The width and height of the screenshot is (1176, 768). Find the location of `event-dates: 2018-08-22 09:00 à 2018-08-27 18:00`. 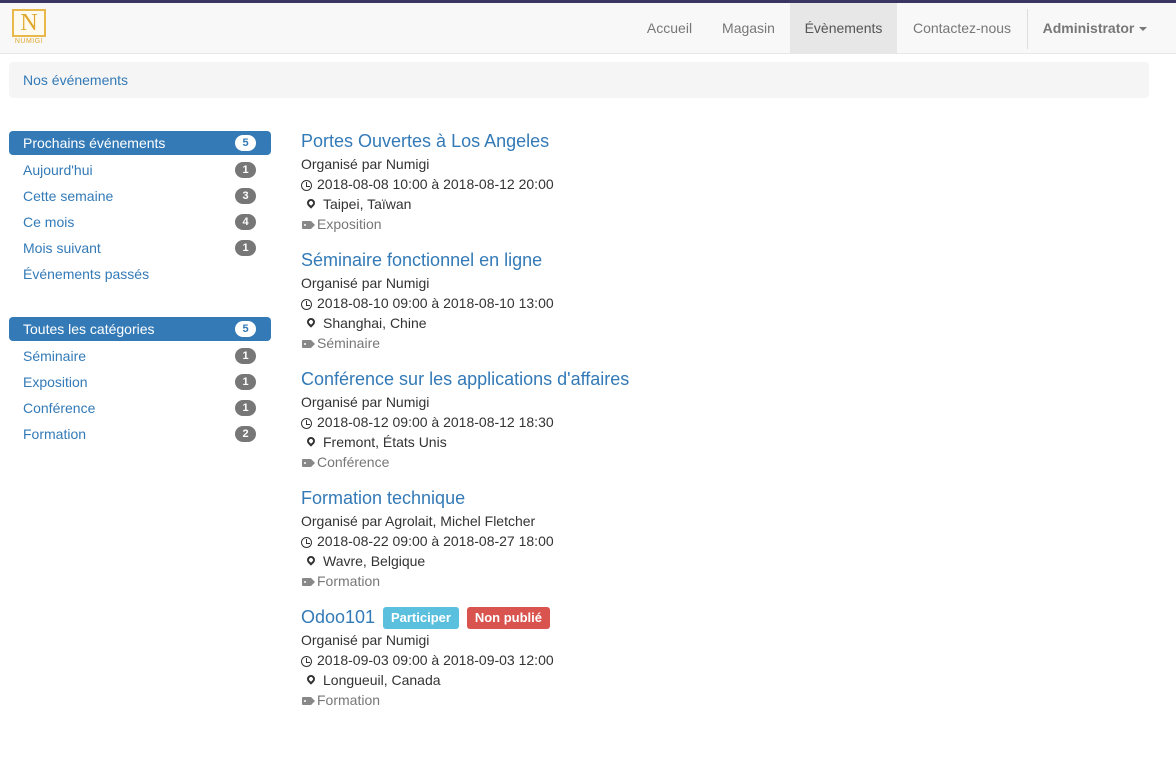

event-dates: 2018-08-22 09:00 à 2018-08-27 18:00 is located at coordinates (435, 541).